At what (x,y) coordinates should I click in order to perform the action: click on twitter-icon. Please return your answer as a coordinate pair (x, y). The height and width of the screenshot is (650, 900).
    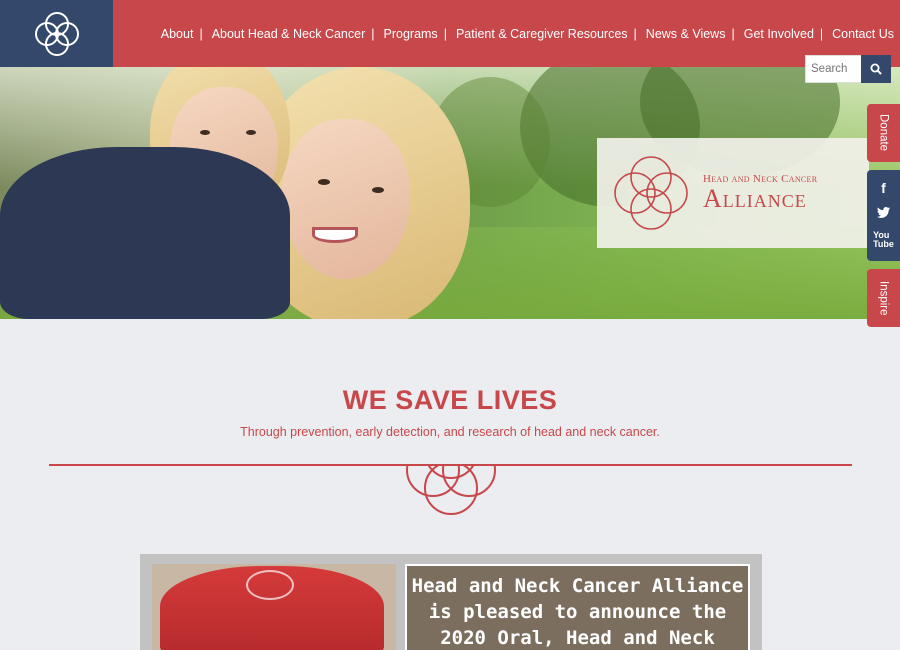
    Looking at the image, I should click on (883, 212).